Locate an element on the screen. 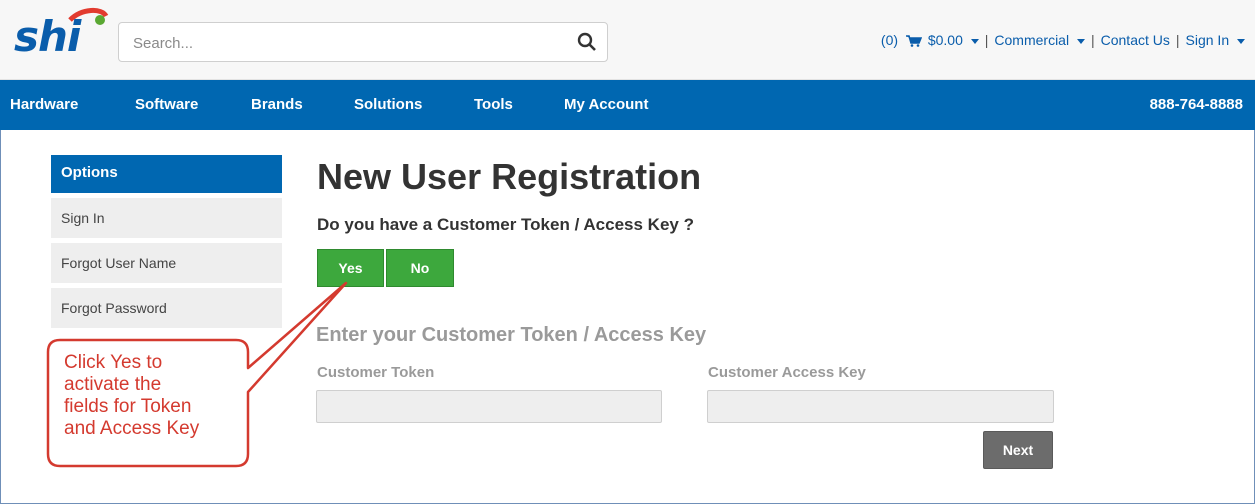  callout-line: fields for Token is located at coordinates (128, 406).